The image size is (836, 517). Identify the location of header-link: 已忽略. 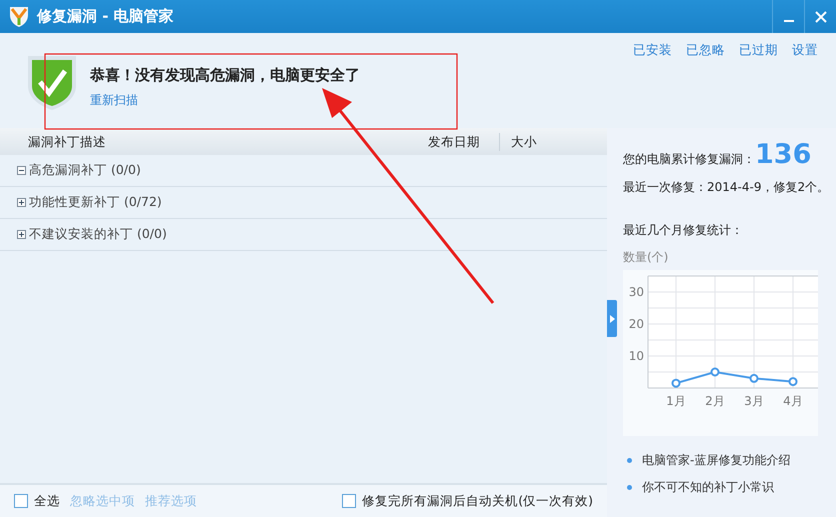
(705, 50).